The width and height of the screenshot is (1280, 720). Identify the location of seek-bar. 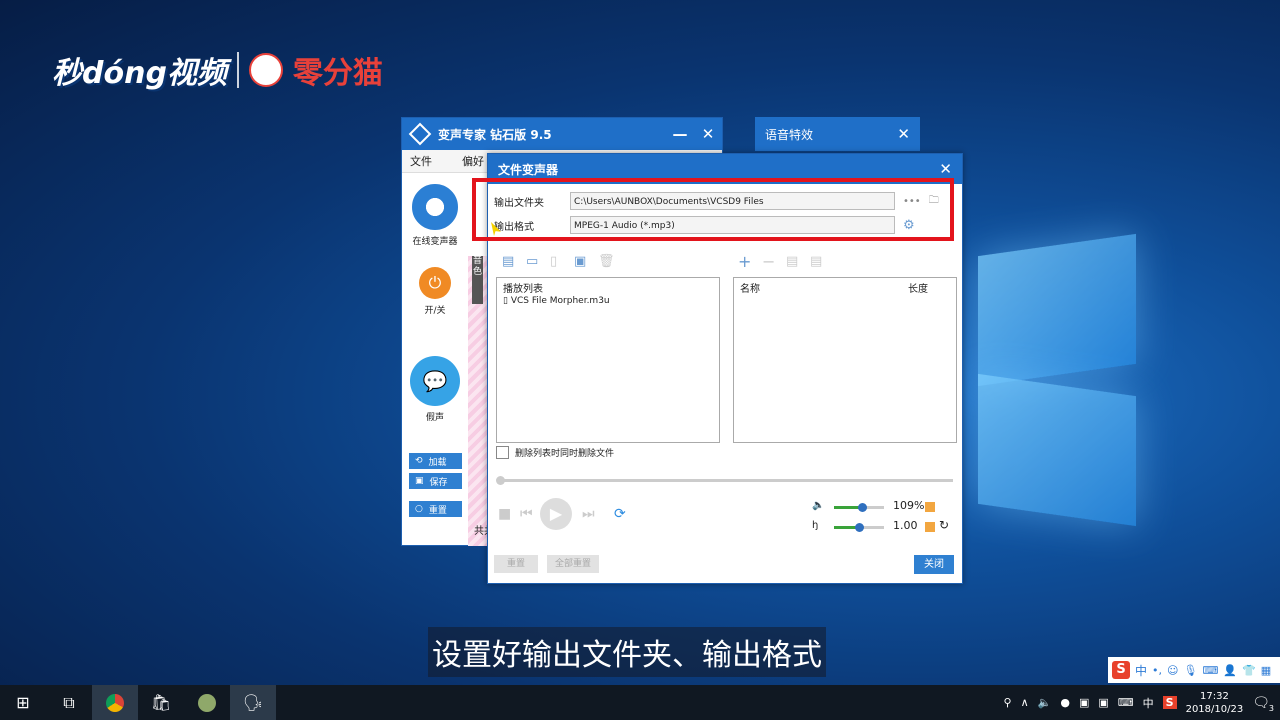
(724, 480).